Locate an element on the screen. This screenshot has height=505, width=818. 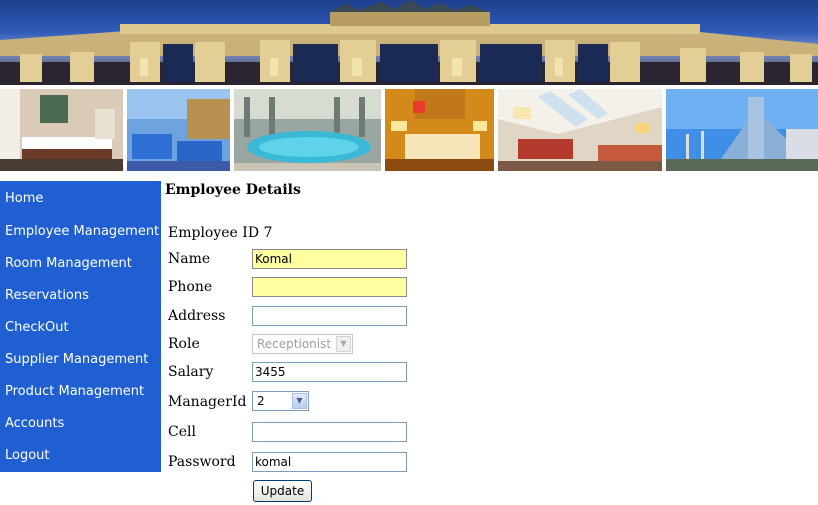
managerid-label: ManagerId is located at coordinates (207, 402).